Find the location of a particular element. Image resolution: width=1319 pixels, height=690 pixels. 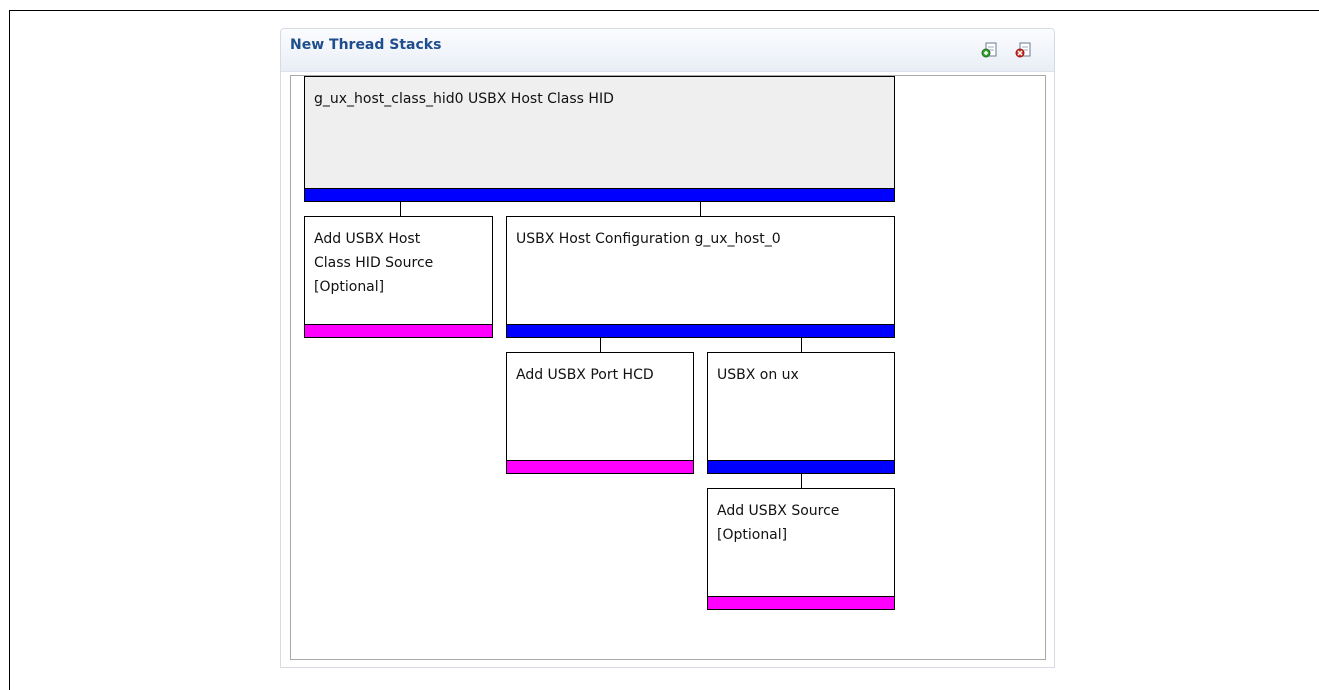

module-label: Add USBX Source [Optional] is located at coordinates (778, 523).